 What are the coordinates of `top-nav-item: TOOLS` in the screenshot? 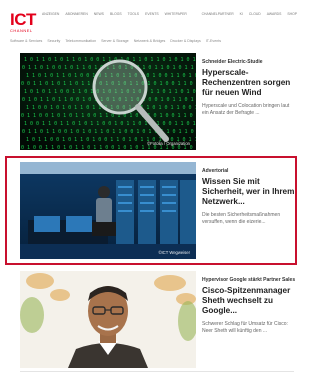 It's located at (133, 14).